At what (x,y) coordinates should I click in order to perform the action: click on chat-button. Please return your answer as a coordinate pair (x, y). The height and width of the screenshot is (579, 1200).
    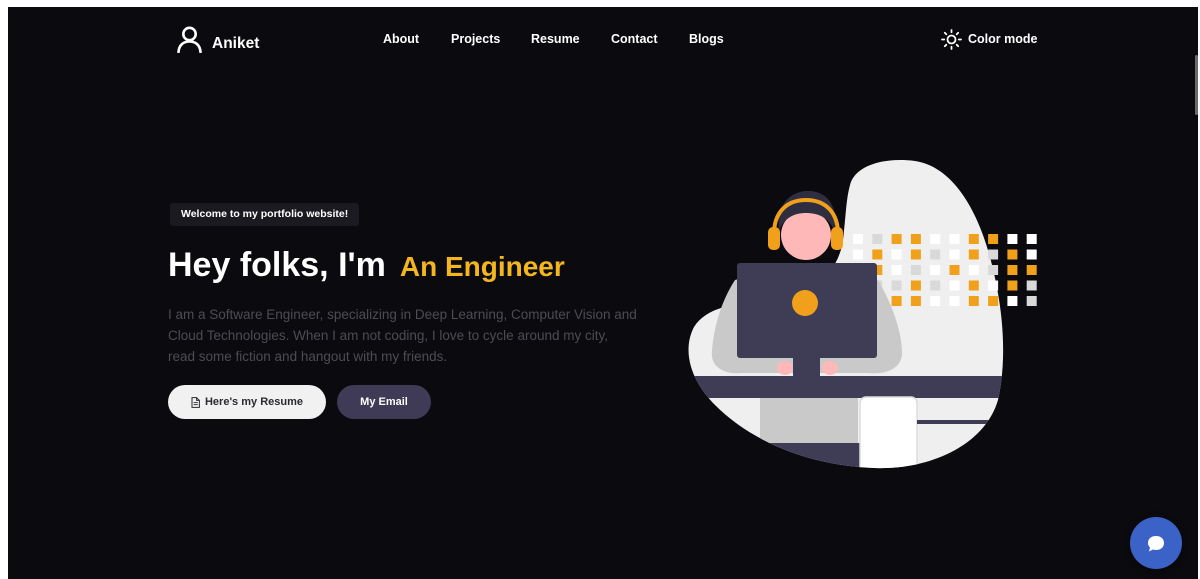
    Looking at the image, I should click on (1156, 543).